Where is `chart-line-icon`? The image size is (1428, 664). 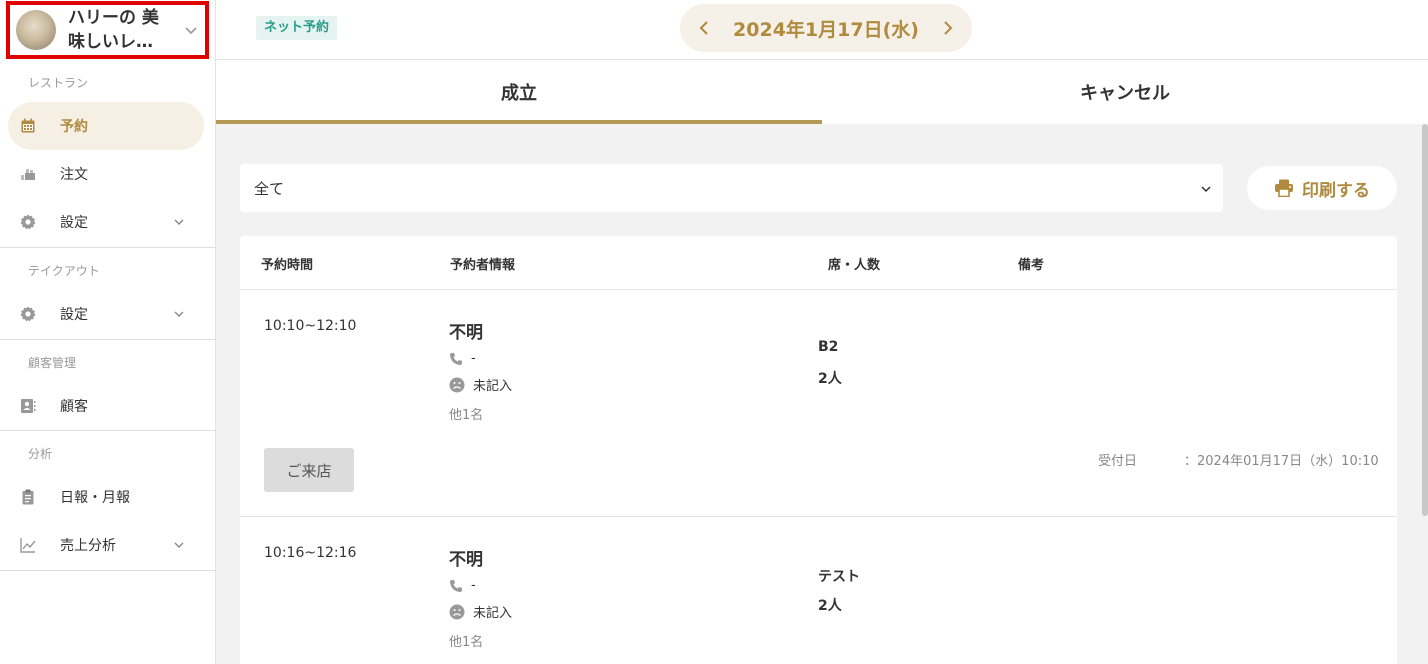 chart-line-icon is located at coordinates (28, 545).